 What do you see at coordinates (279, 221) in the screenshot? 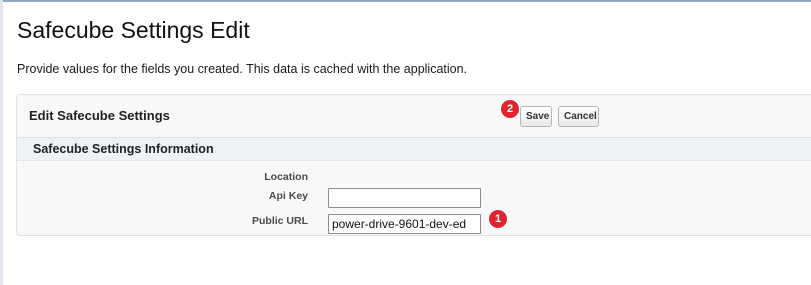
I see `public-url-label: Public URL` at bounding box center [279, 221].